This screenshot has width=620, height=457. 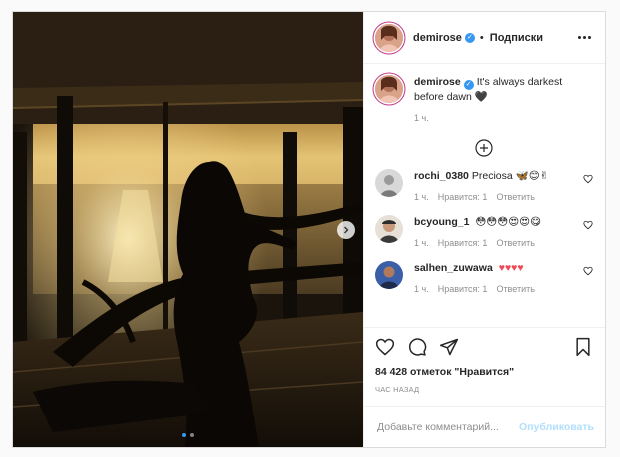 I want to click on post-timestamp: ЧАС НАЗАД, so click(x=484, y=389).